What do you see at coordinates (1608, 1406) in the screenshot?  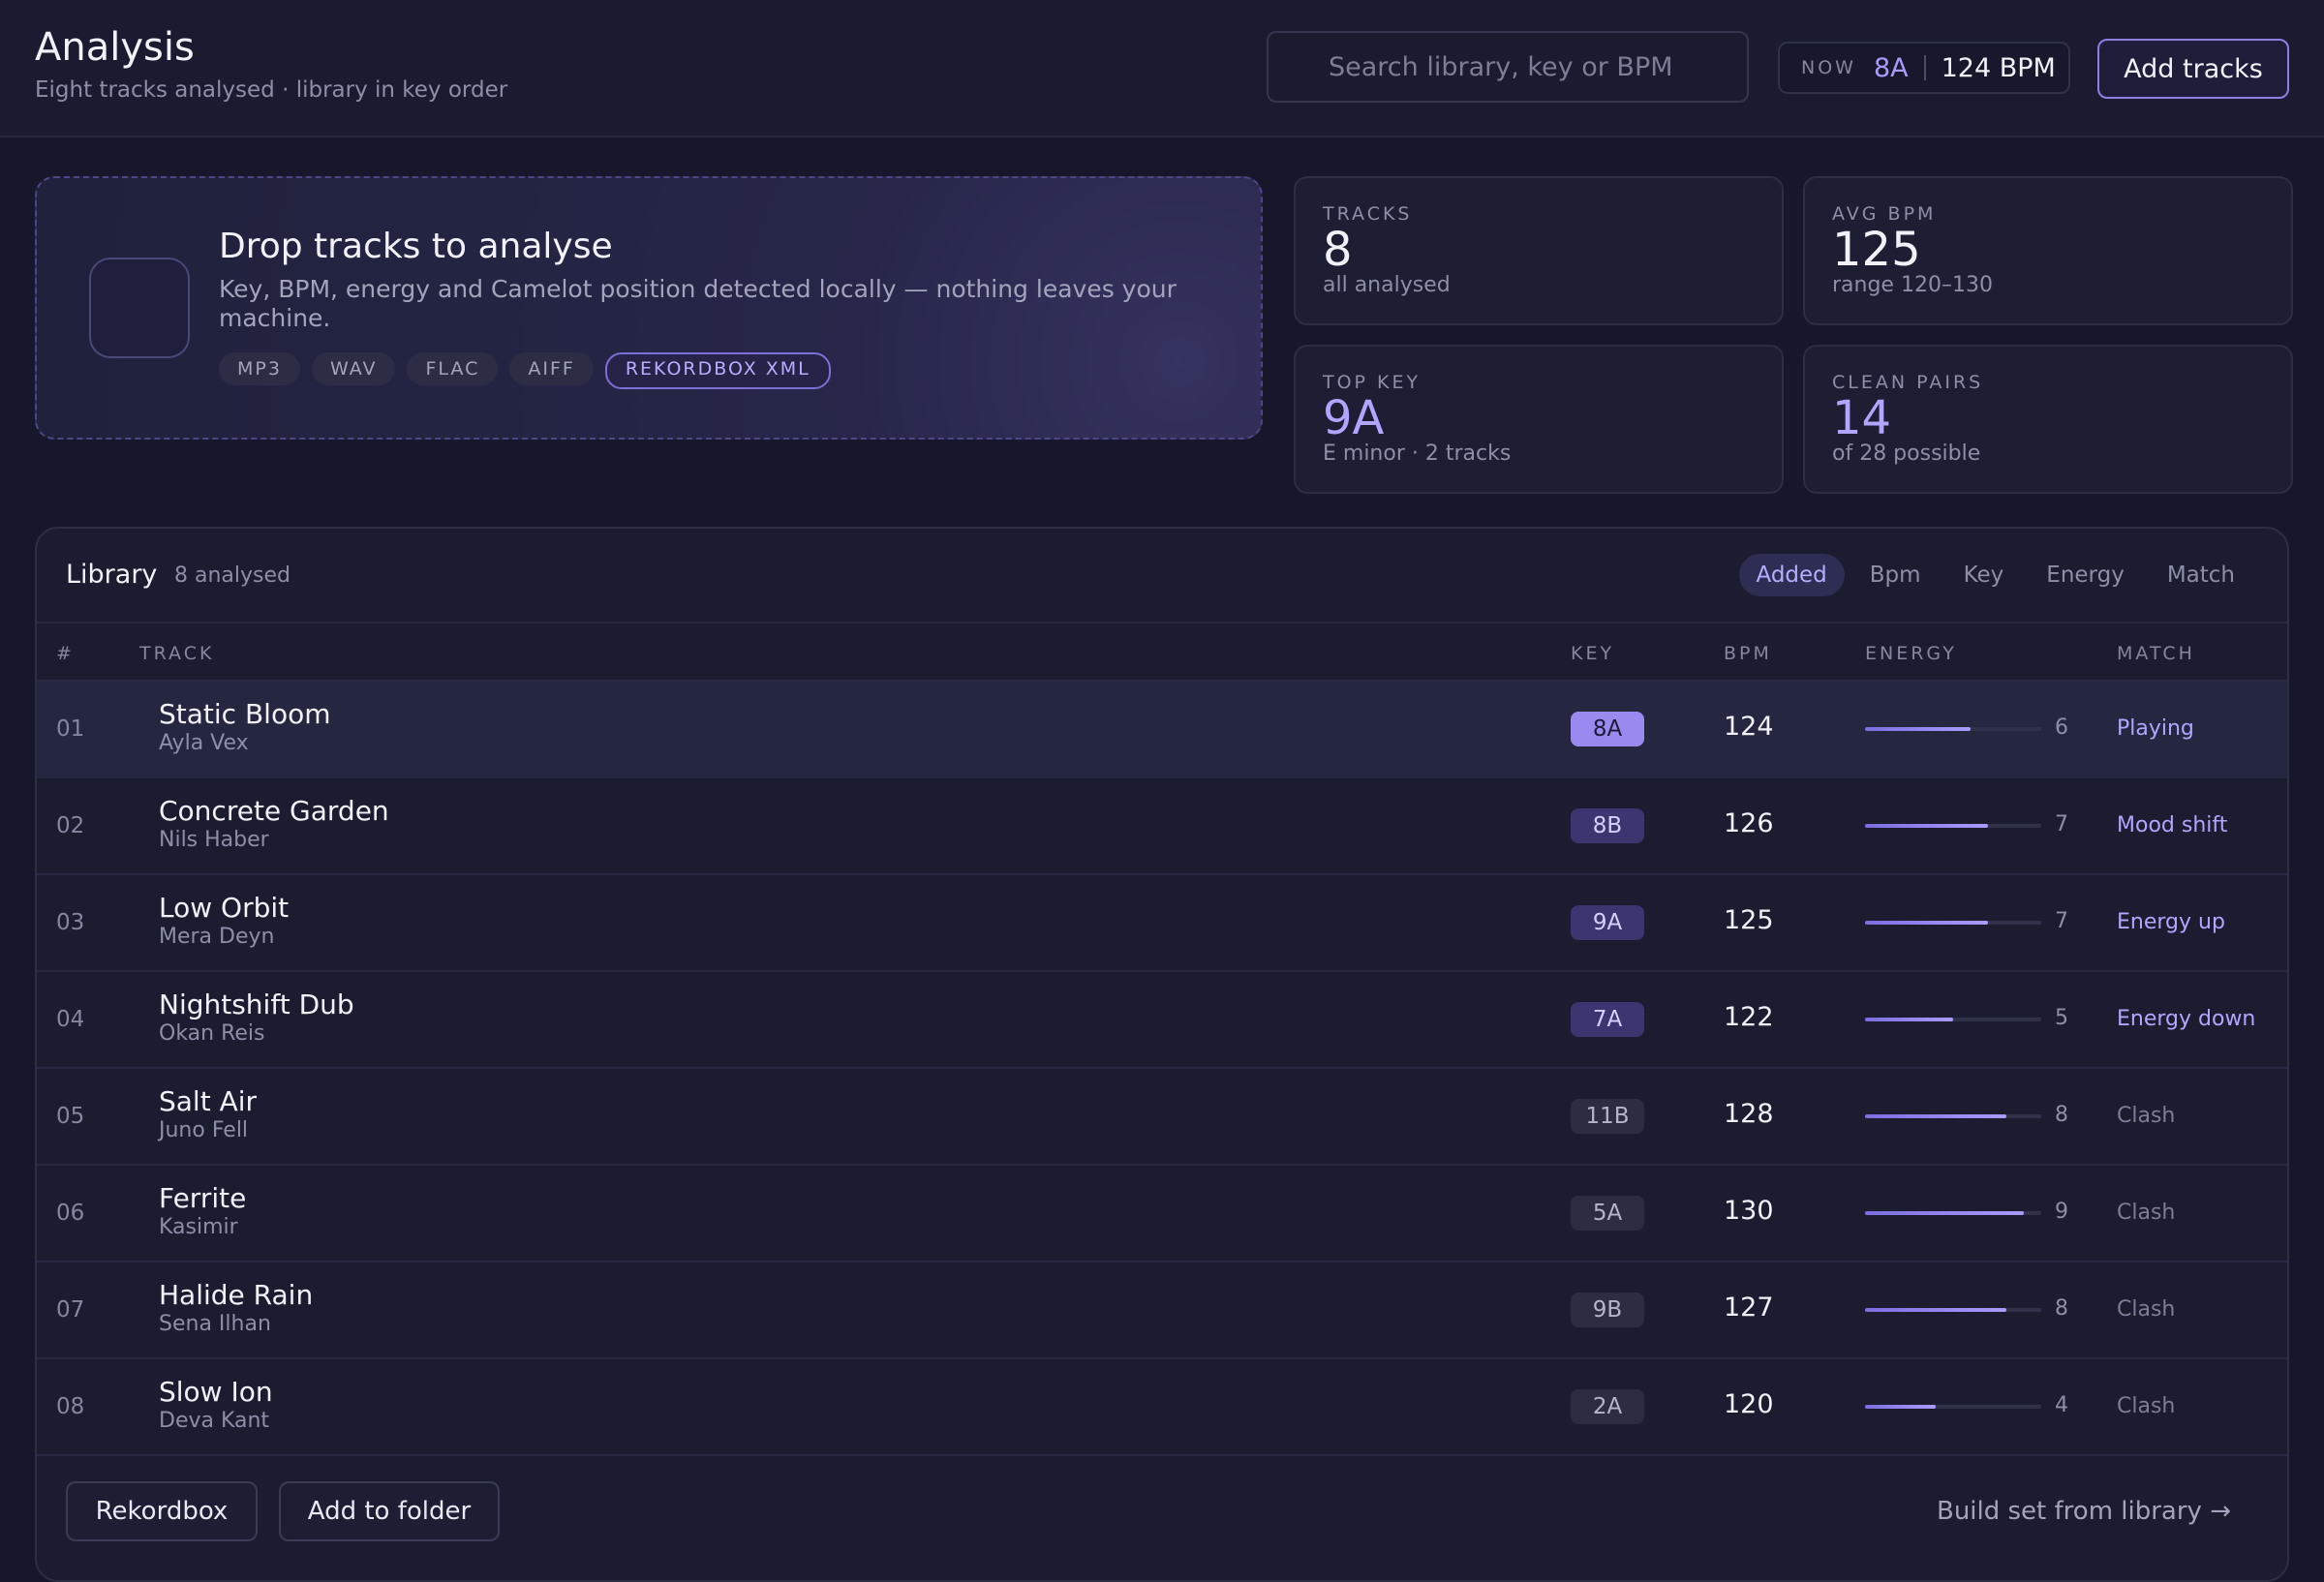 I see `key-badge: 2A` at bounding box center [1608, 1406].